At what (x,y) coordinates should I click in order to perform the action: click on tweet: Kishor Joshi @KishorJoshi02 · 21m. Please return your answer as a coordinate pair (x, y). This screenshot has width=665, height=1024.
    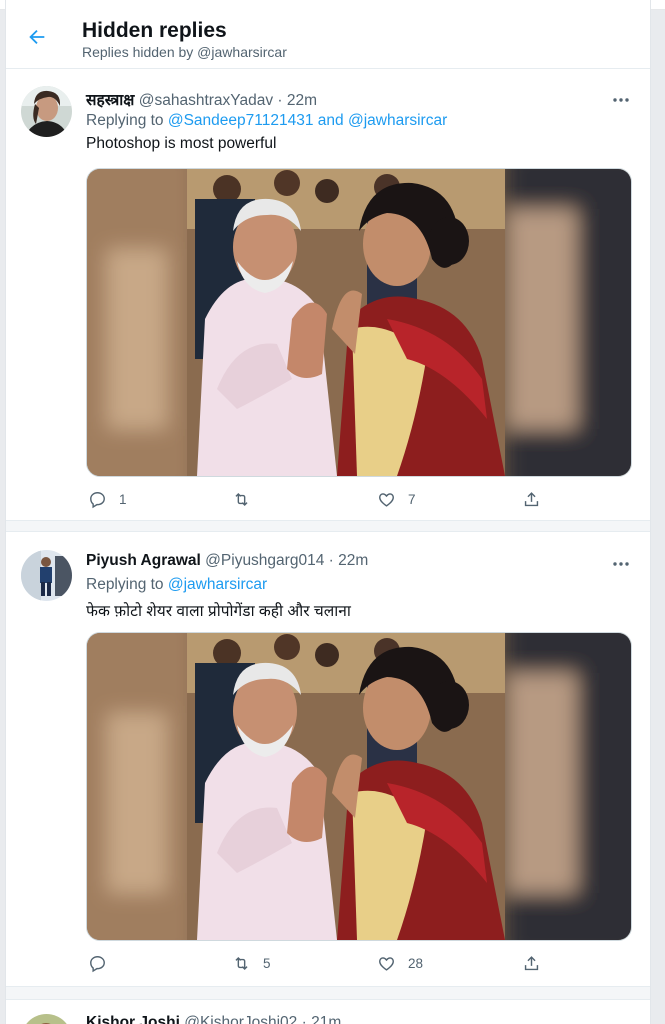
    Looking at the image, I should click on (328, 1012).